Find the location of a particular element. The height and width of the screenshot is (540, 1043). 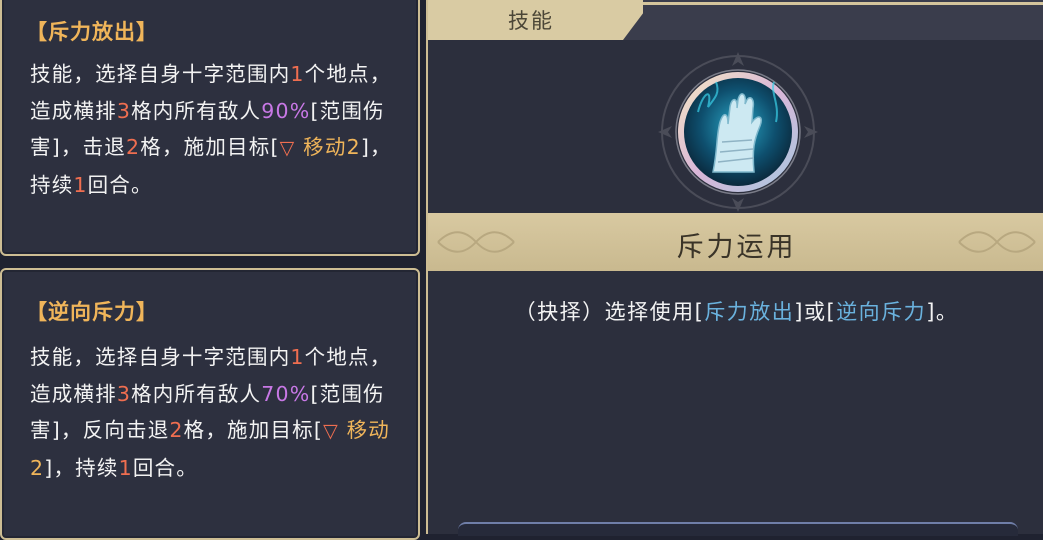

damage-percent: 90% is located at coordinates (286, 110).